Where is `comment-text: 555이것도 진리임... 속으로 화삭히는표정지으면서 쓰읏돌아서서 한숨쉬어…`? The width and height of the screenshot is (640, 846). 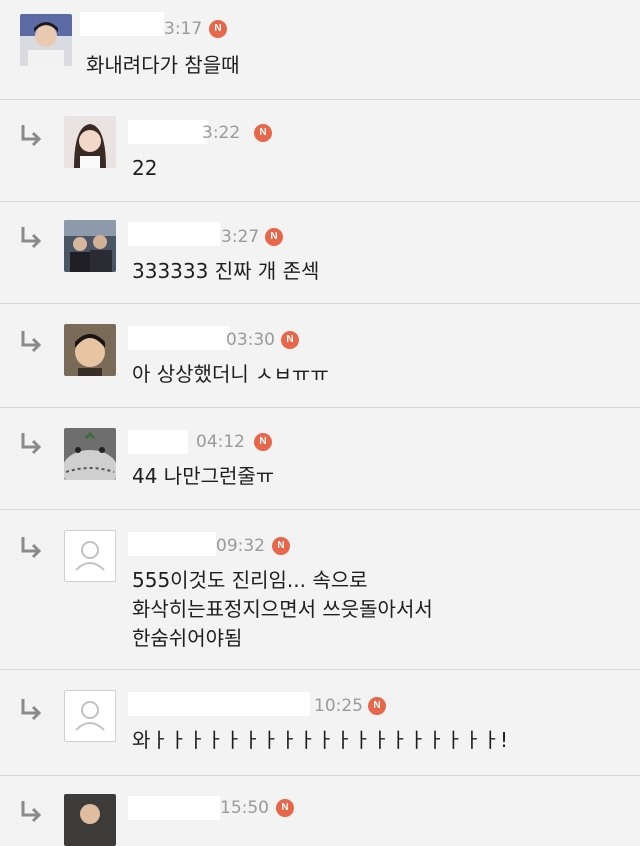 comment-text: 555이것도 진리임... 속으로 화삭히는표정지으면서 쓰읏돌아서서 한숨쉬어… is located at coordinates (282, 609).